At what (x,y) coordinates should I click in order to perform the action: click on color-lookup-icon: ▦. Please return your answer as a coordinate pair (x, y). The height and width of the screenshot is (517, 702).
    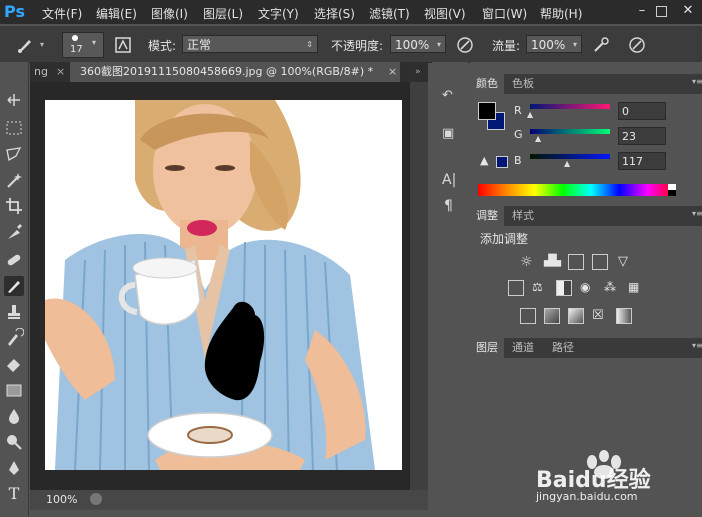
    Looking at the image, I should click on (636, 288).